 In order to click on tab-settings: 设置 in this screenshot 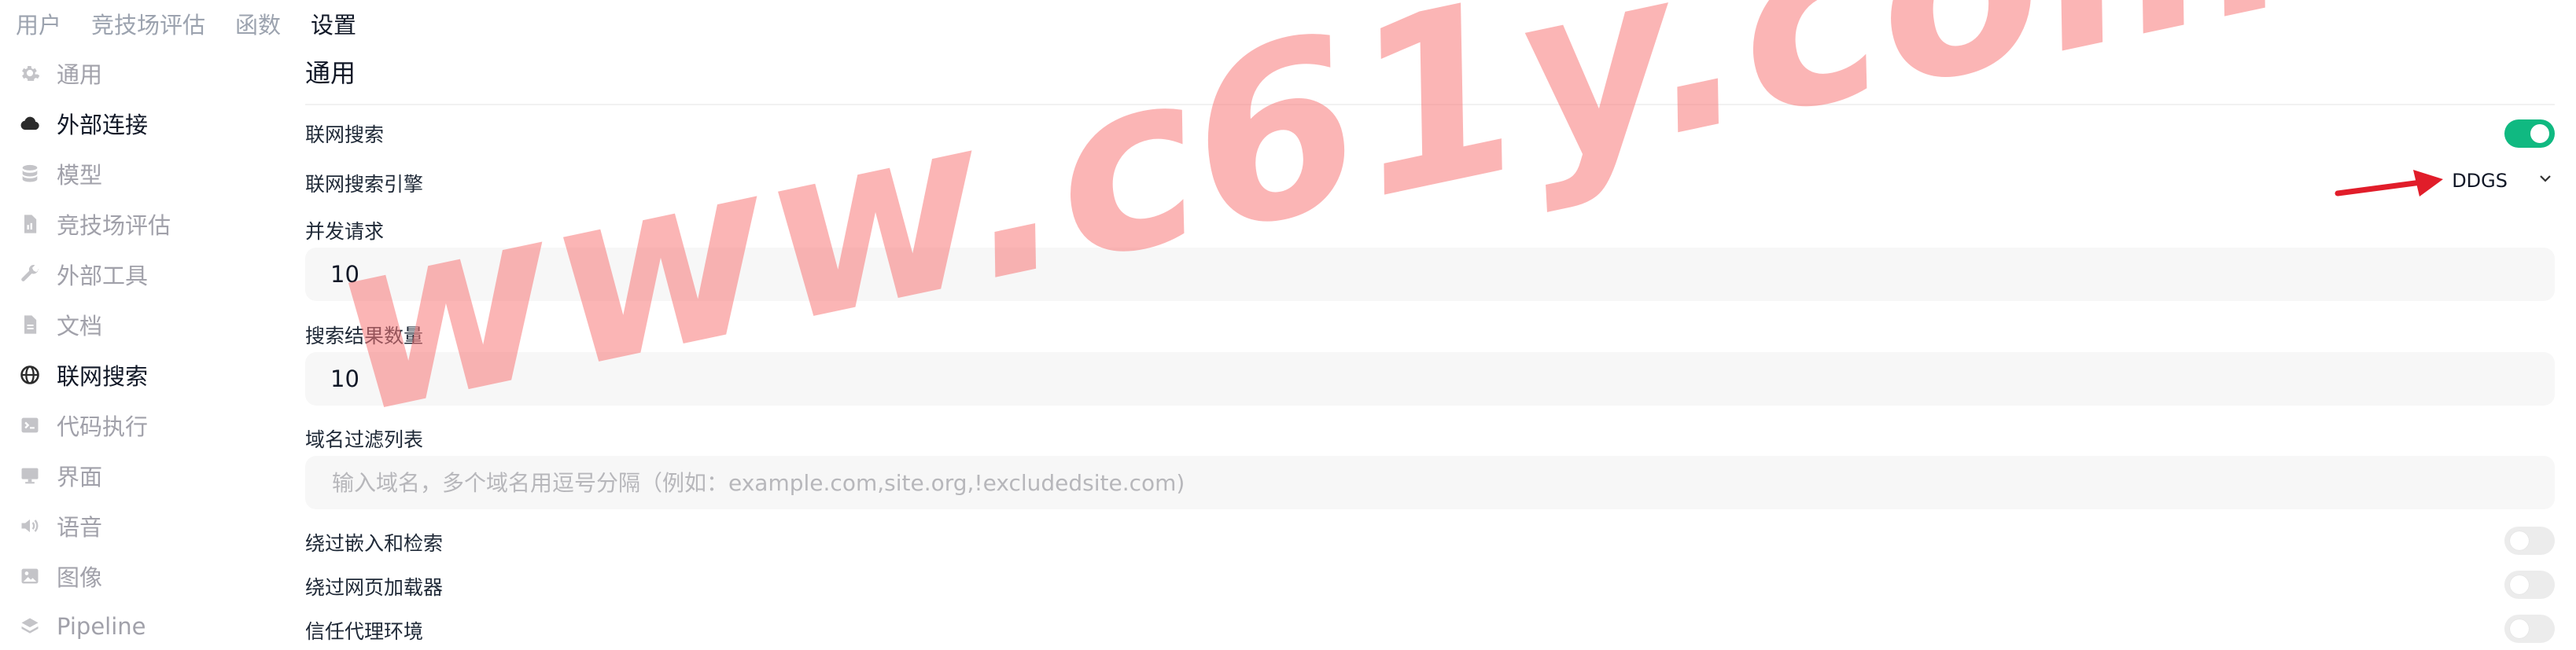, I will do `click(333, 25)`.